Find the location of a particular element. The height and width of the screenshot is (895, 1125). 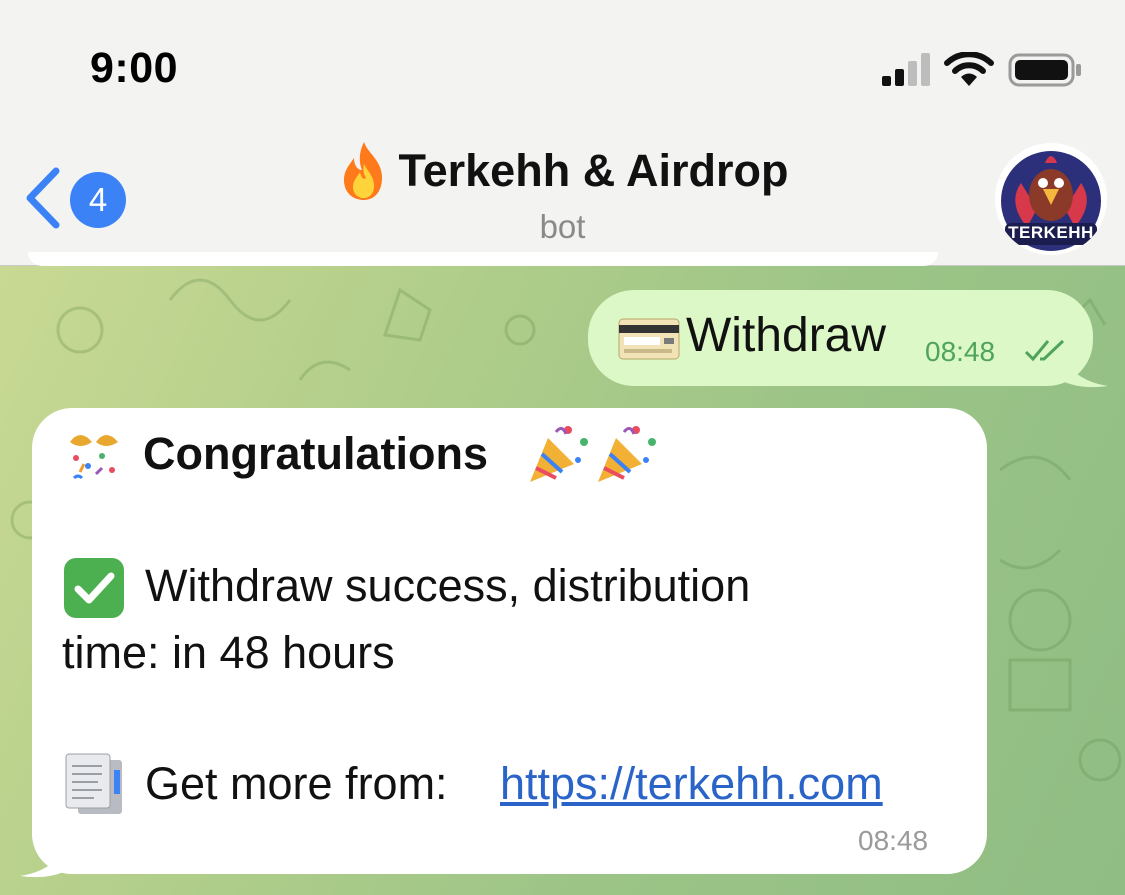

chat-title: Terkehh & Airdrop is located at coordinates (562, 171).